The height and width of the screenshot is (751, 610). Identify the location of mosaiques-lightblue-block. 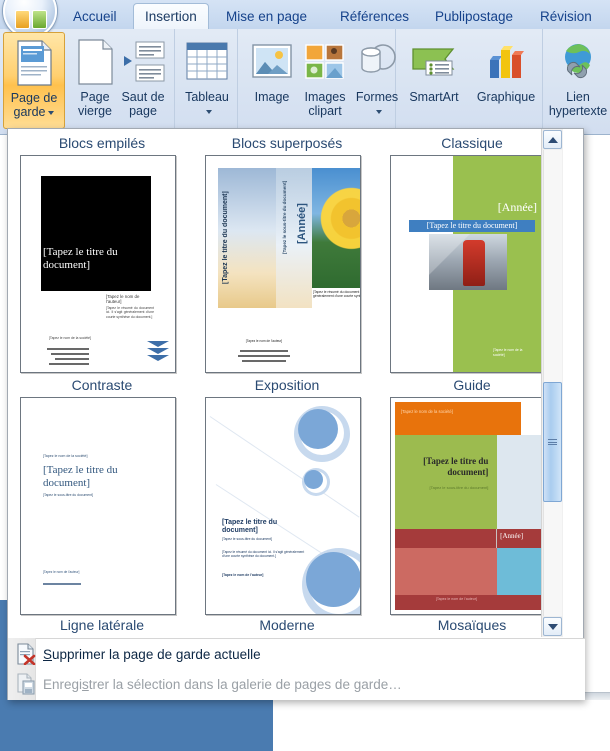
(519, 482).